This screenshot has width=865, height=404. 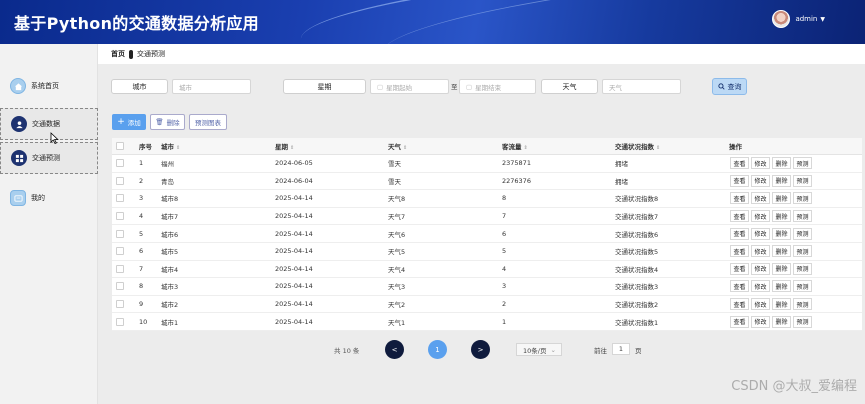 What do you see at coordinates (504, 216) in the screenshot?
I see `cell-passenger-flow: 7` at bounding box center [504, 216].